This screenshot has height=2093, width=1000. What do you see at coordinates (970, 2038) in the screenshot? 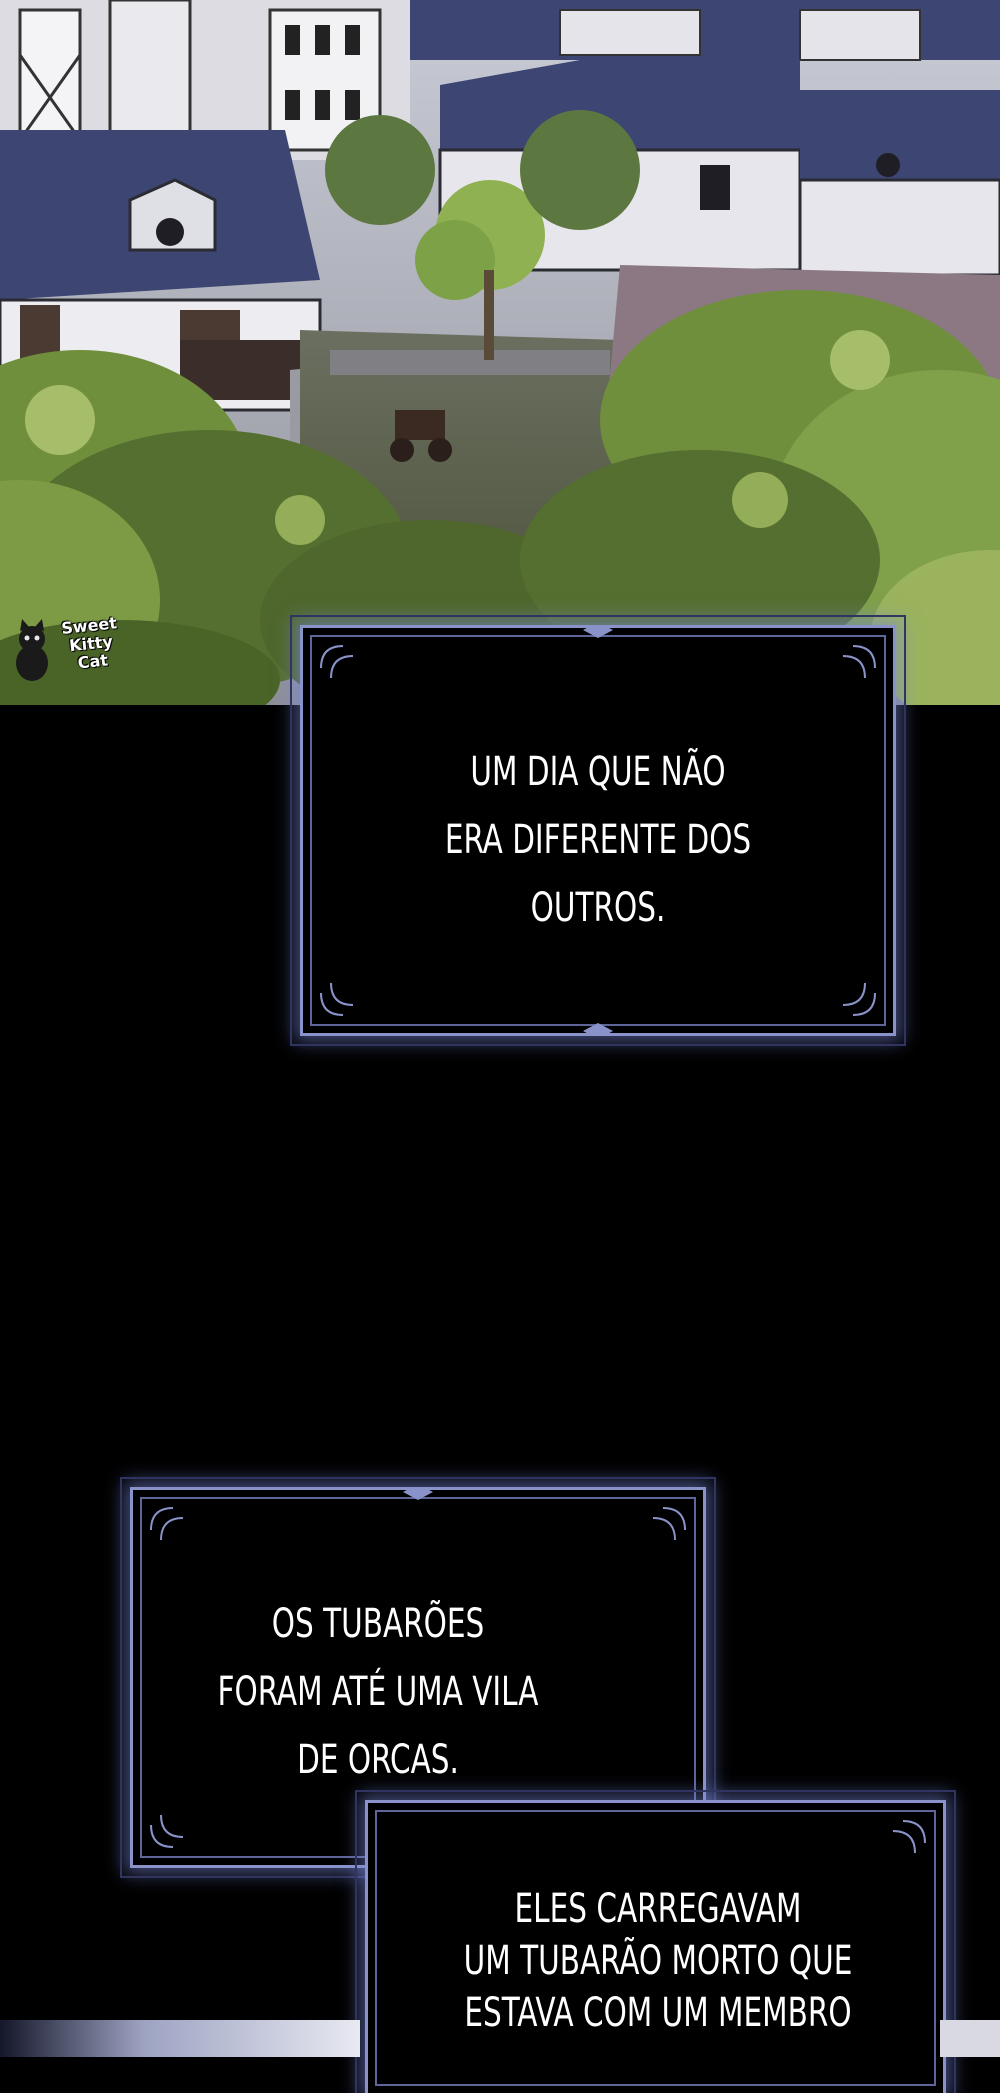
I see `next-panel-edge-right` at bounding box center [970, 2038].